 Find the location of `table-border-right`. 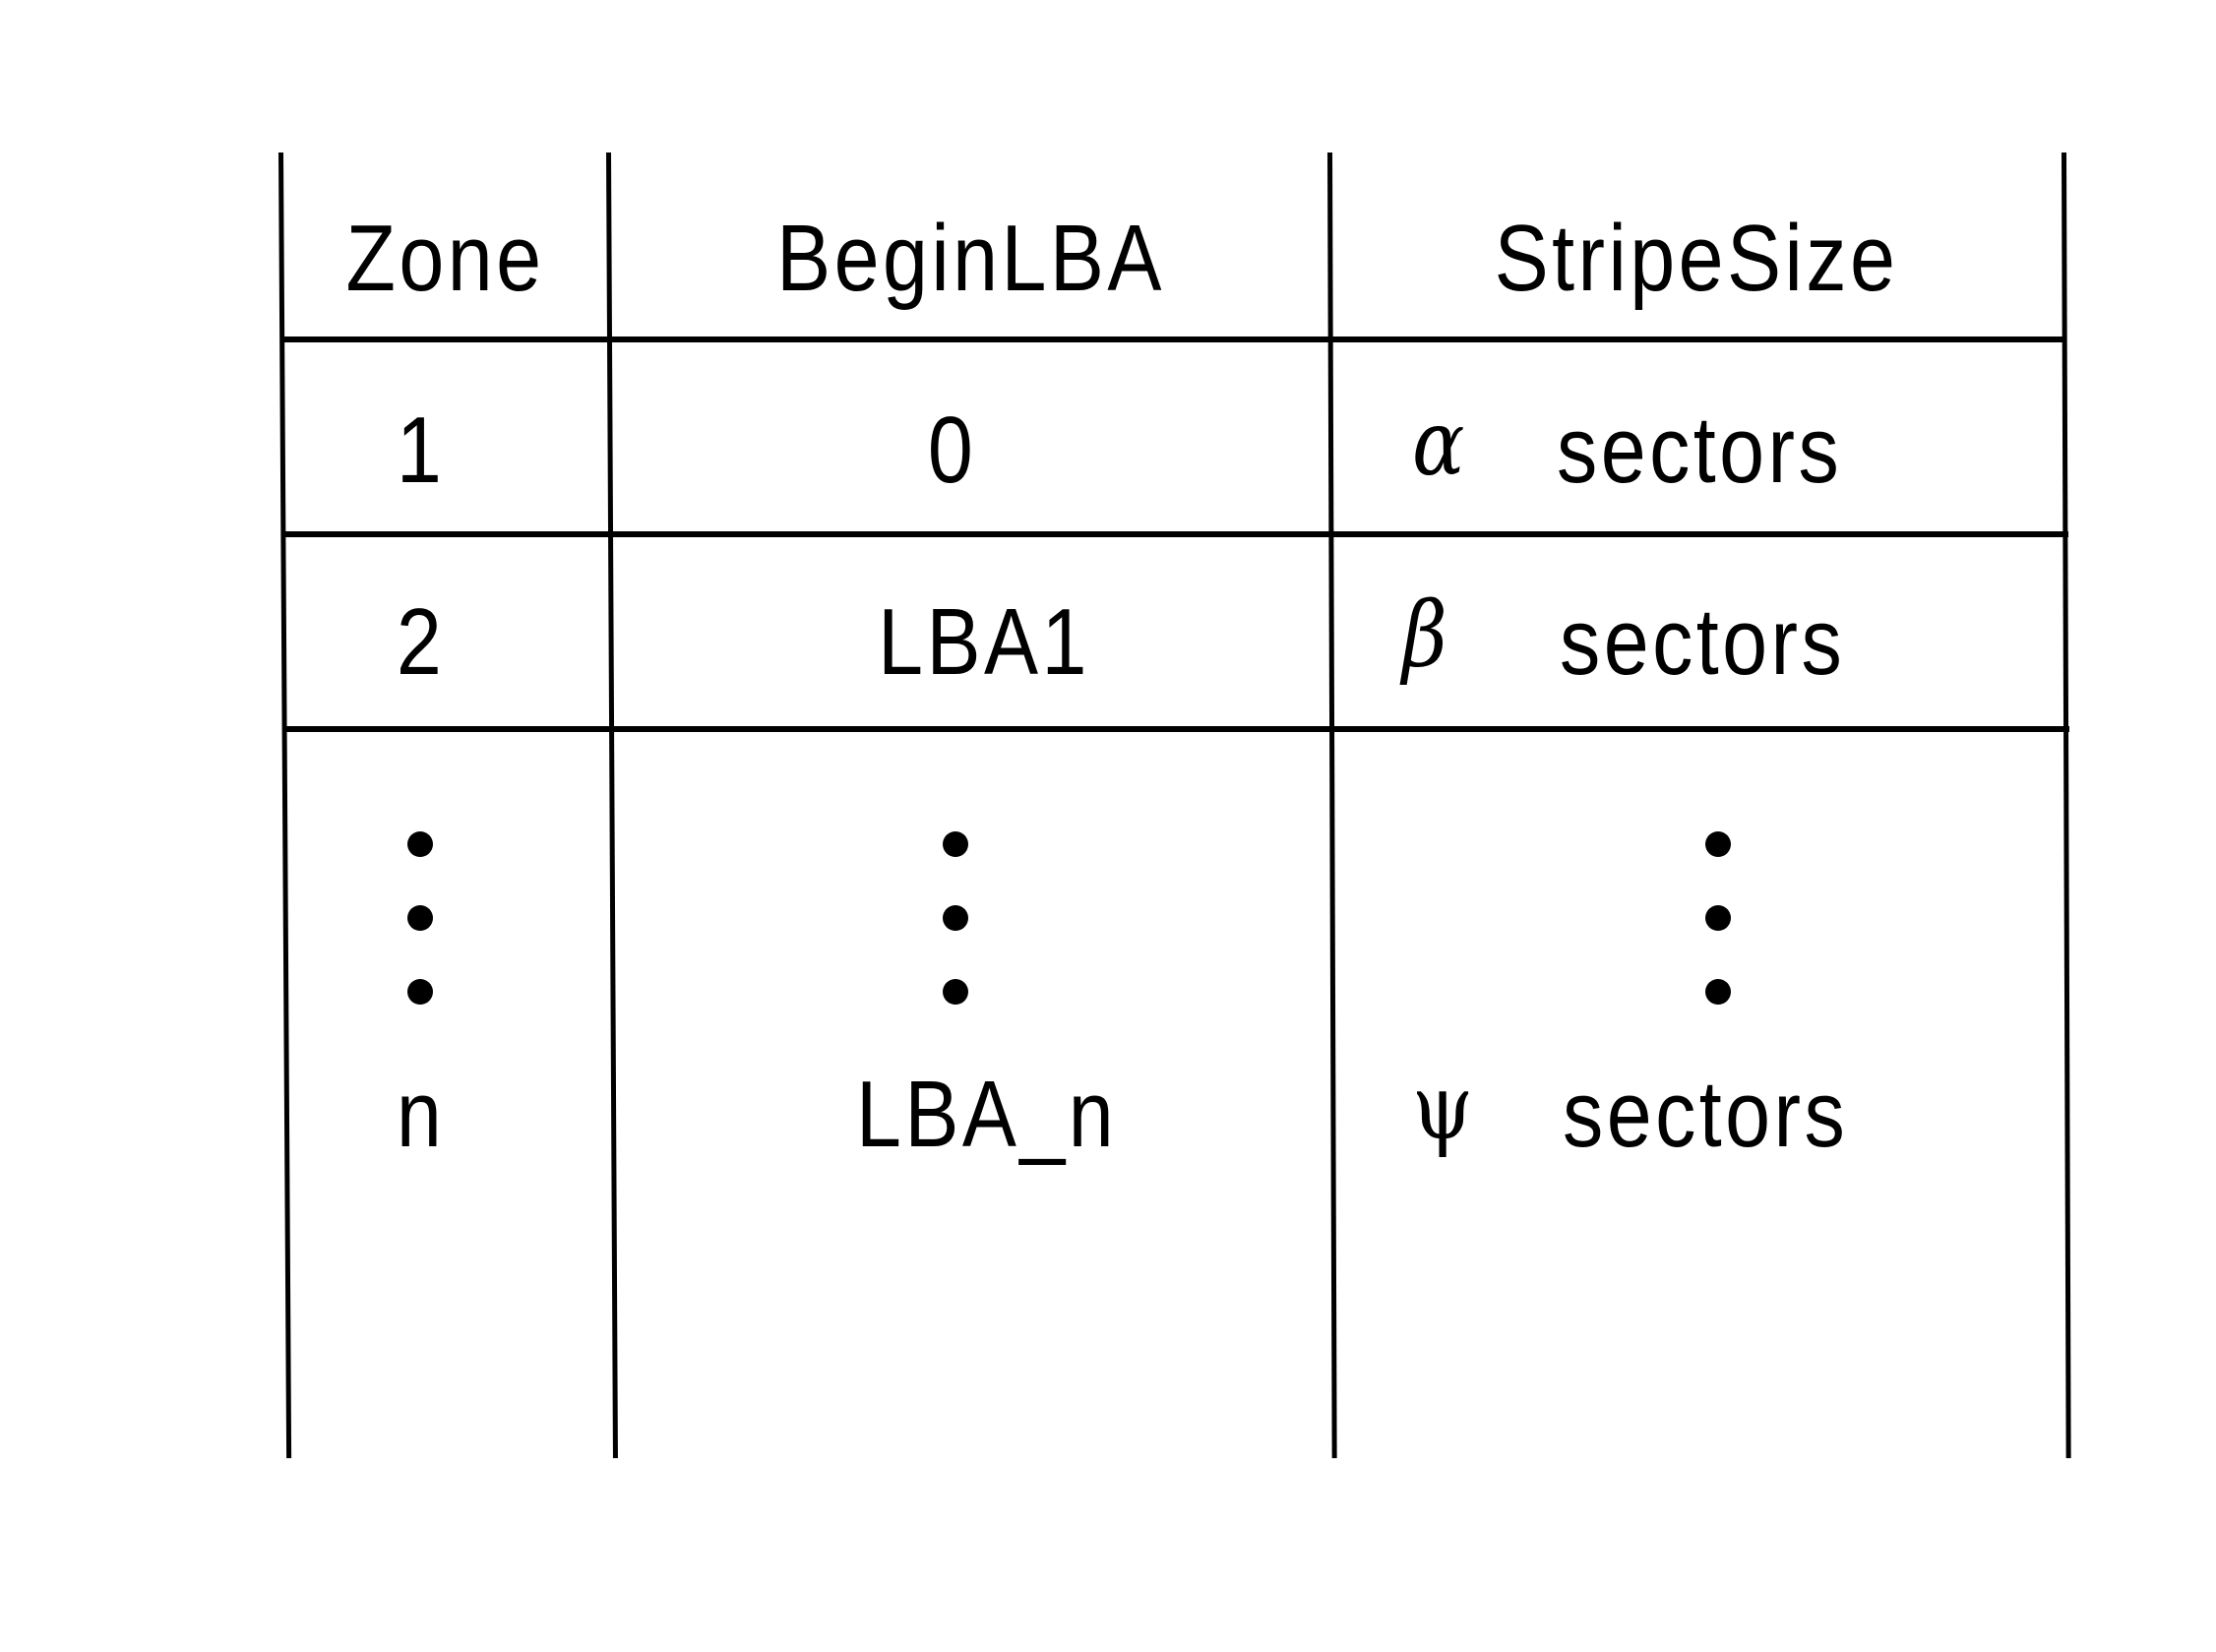

table-border-right is located at coordinates (2066, 805).